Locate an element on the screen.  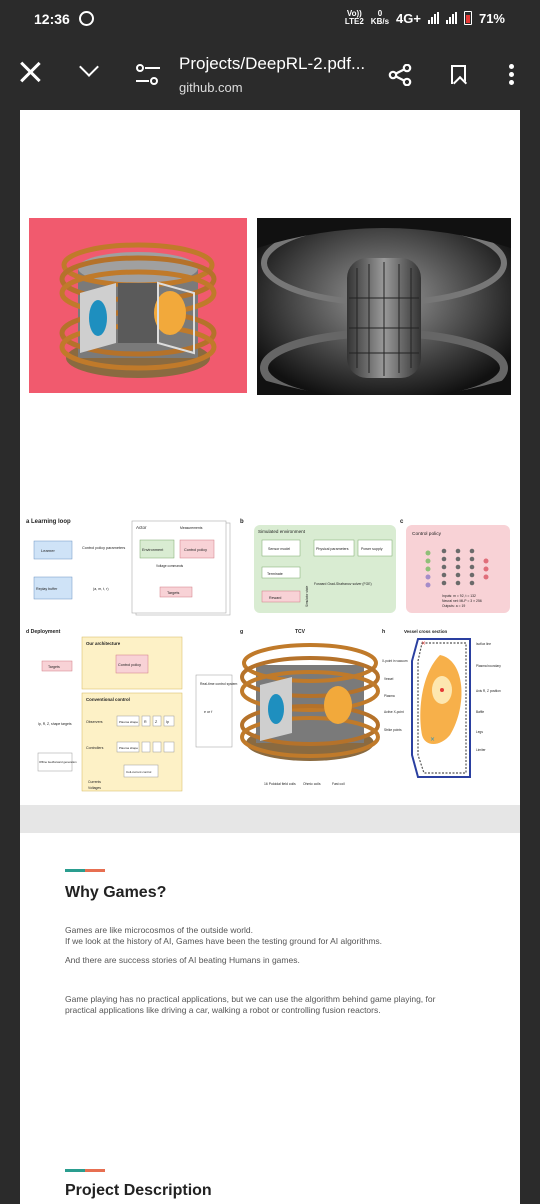
plasma-shape-label: Plasma shape is located at coordinates (128, 722).